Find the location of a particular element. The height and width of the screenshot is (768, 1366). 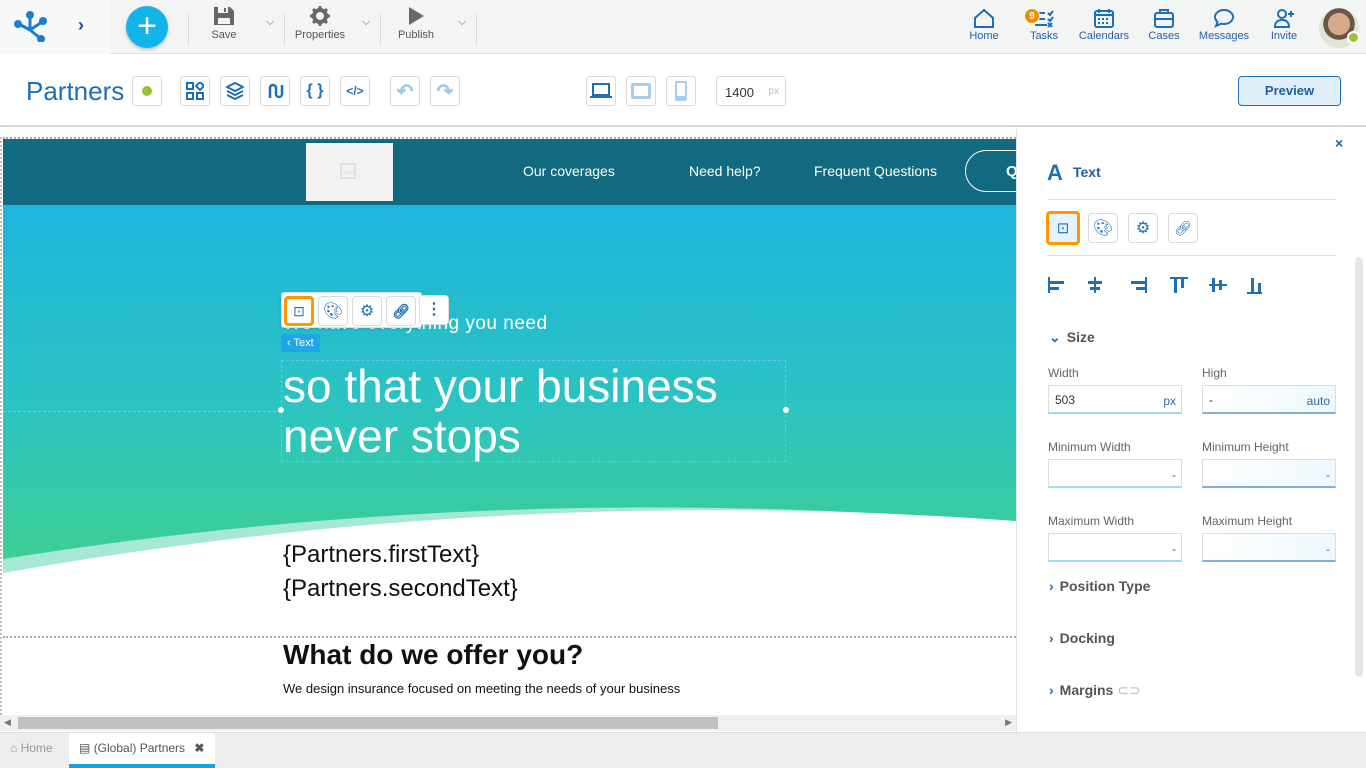

resize-handle-left is located at coordinates (281, 410).